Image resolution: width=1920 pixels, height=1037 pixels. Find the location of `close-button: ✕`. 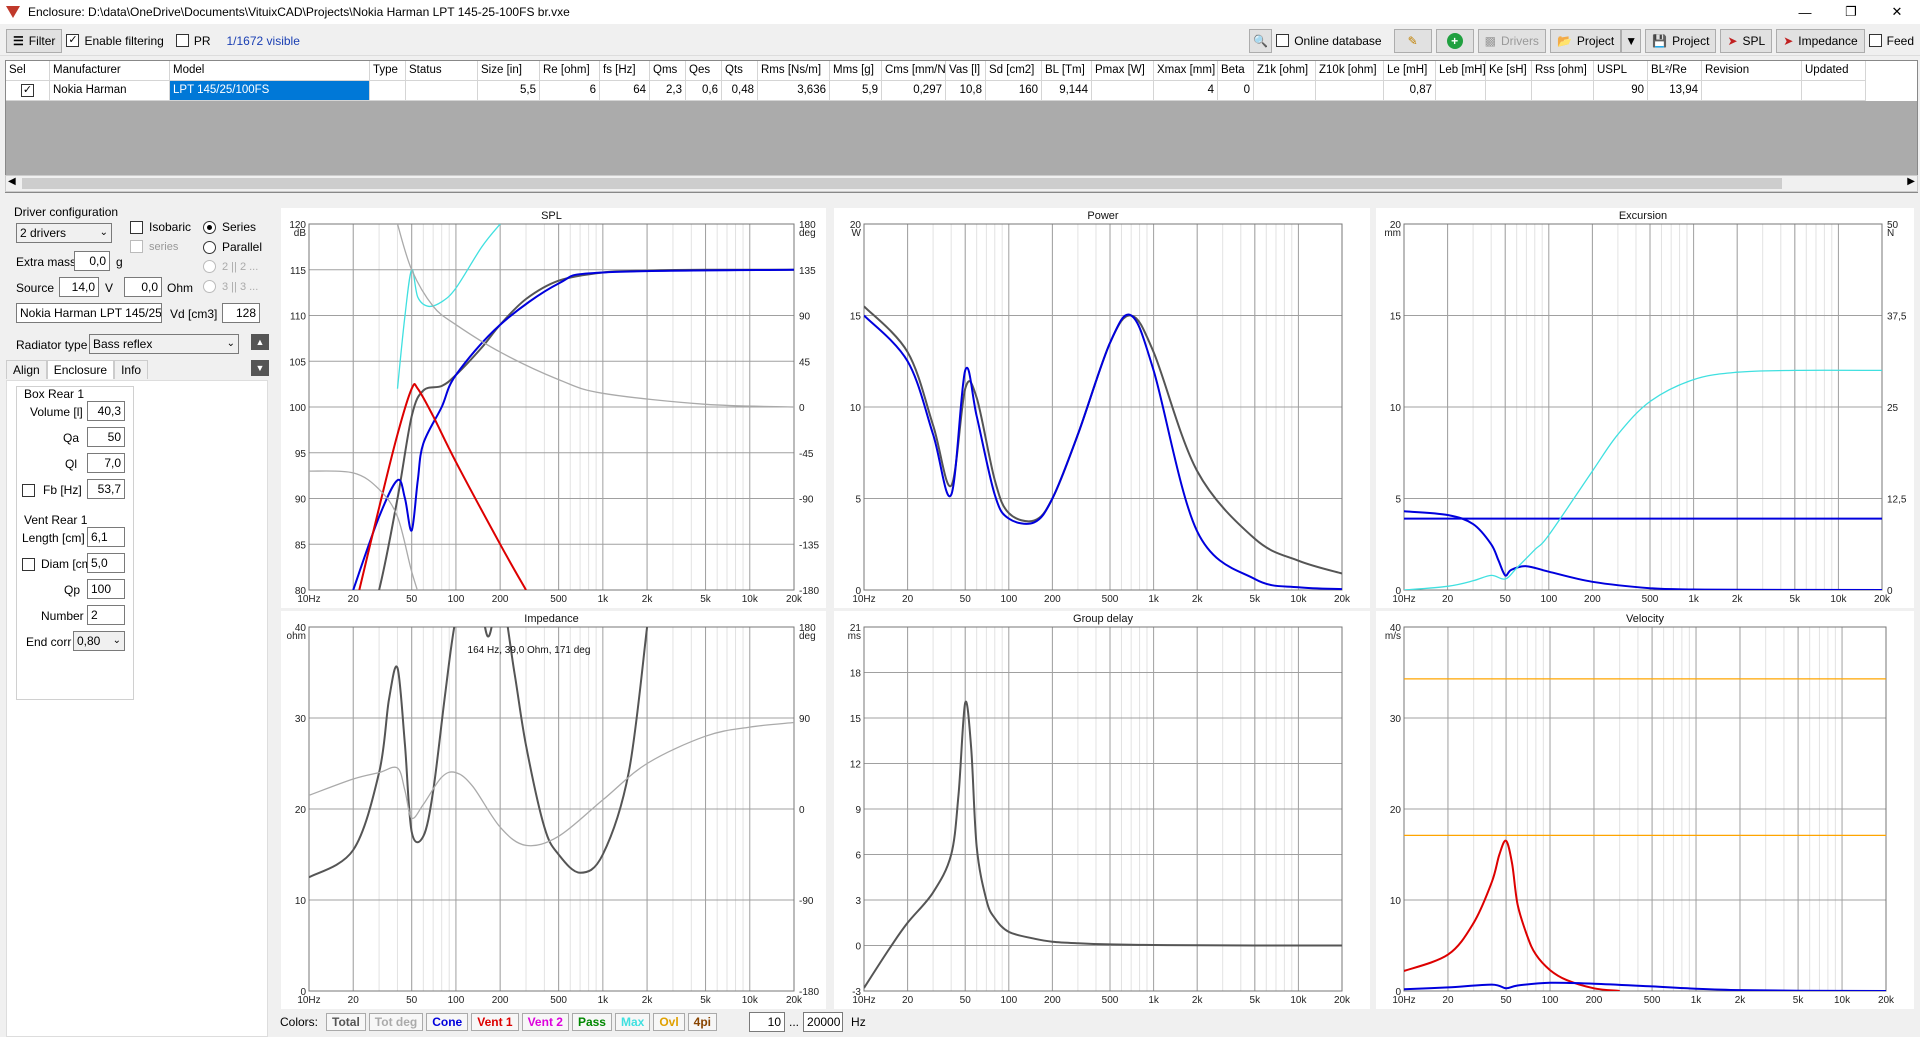

close-button: ✕ is located at coordinates (1897, 12).